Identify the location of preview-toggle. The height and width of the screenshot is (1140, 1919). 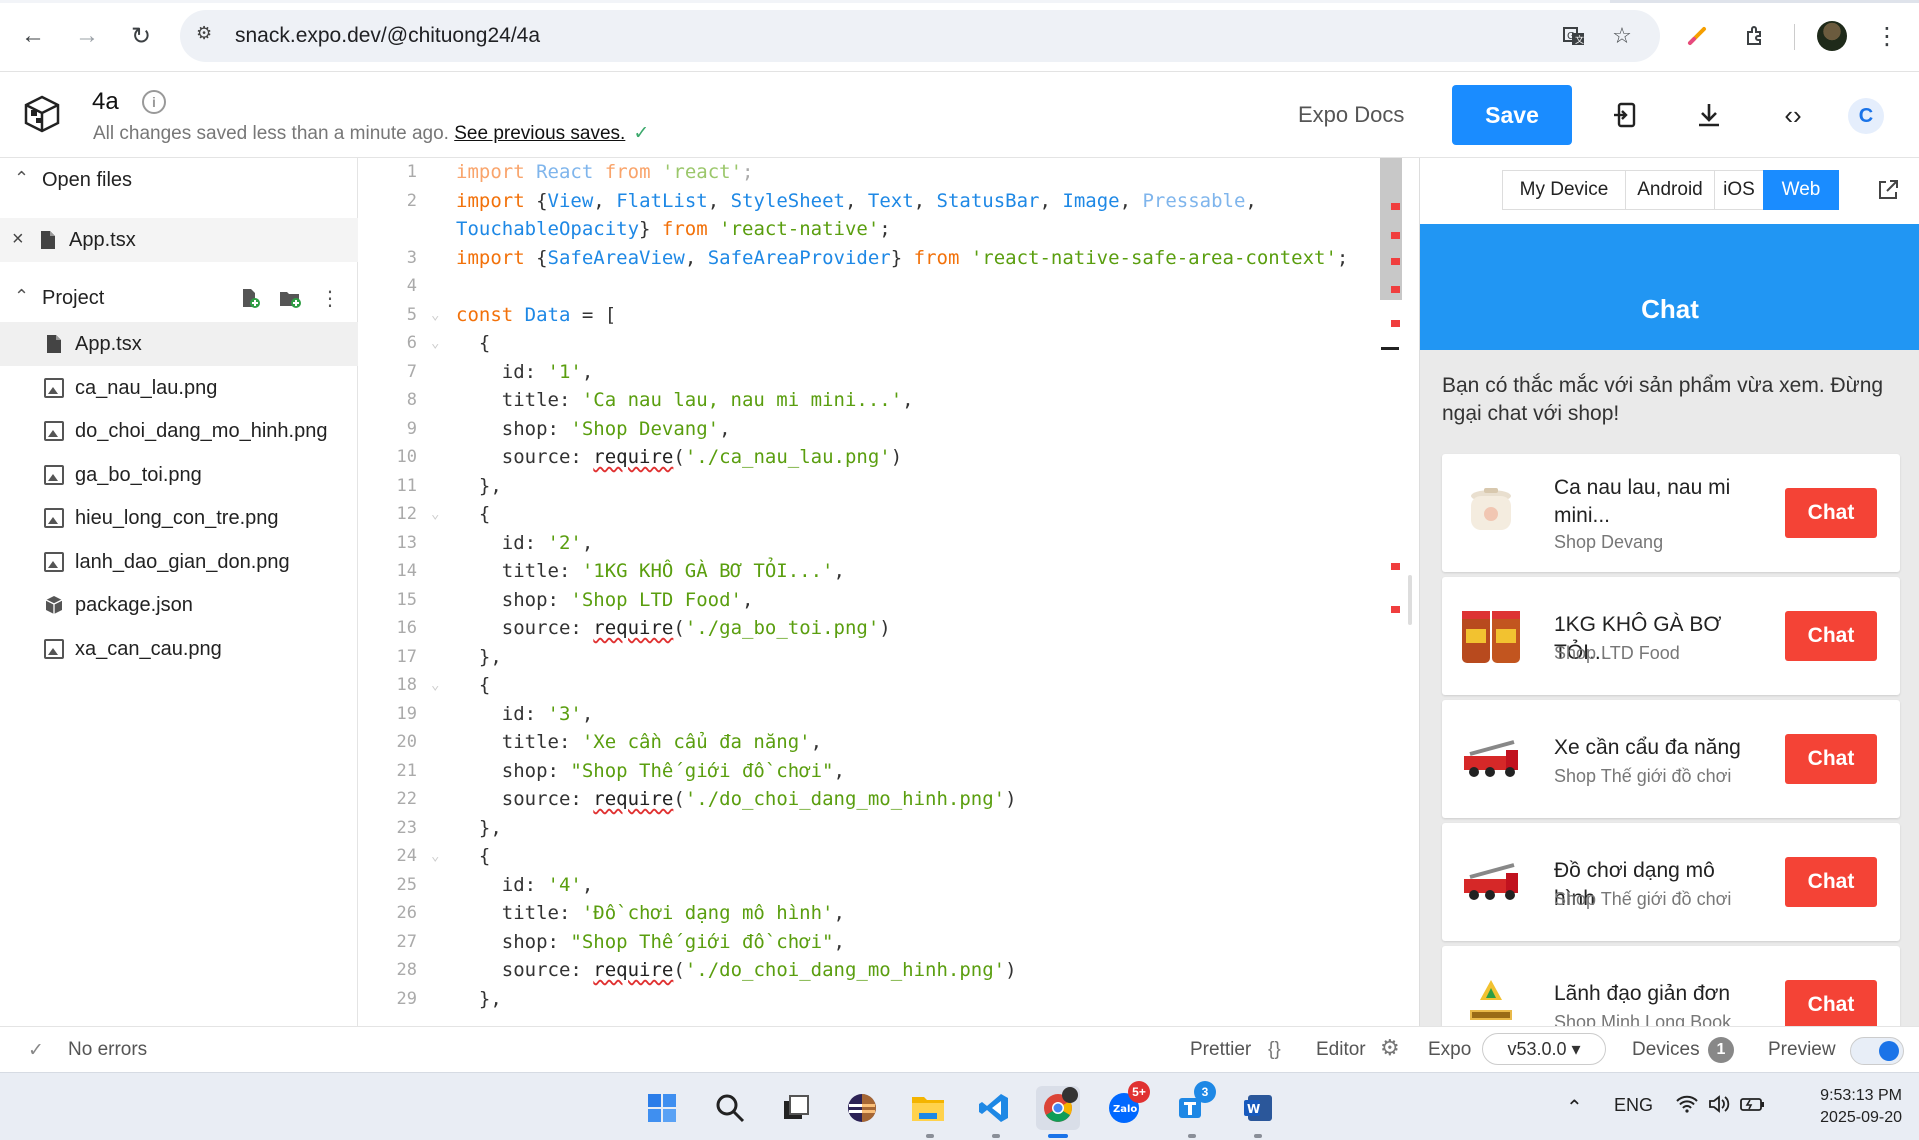
(1877, 1051).